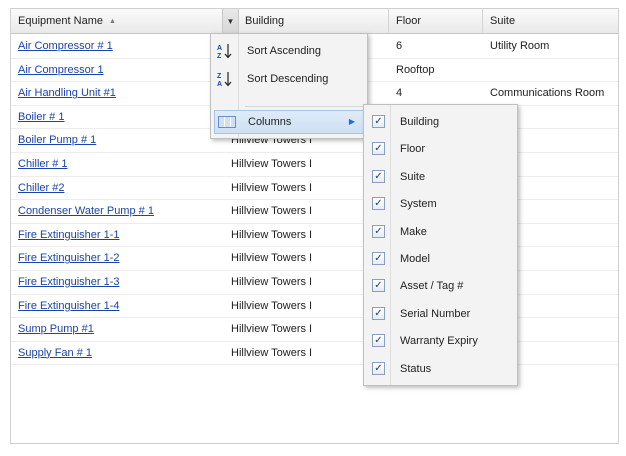  What do you see at coordinates (440, 149) in the screenshot?
I see `column-toggle-item: ✓ Floor` at bounding box center [440, 149].